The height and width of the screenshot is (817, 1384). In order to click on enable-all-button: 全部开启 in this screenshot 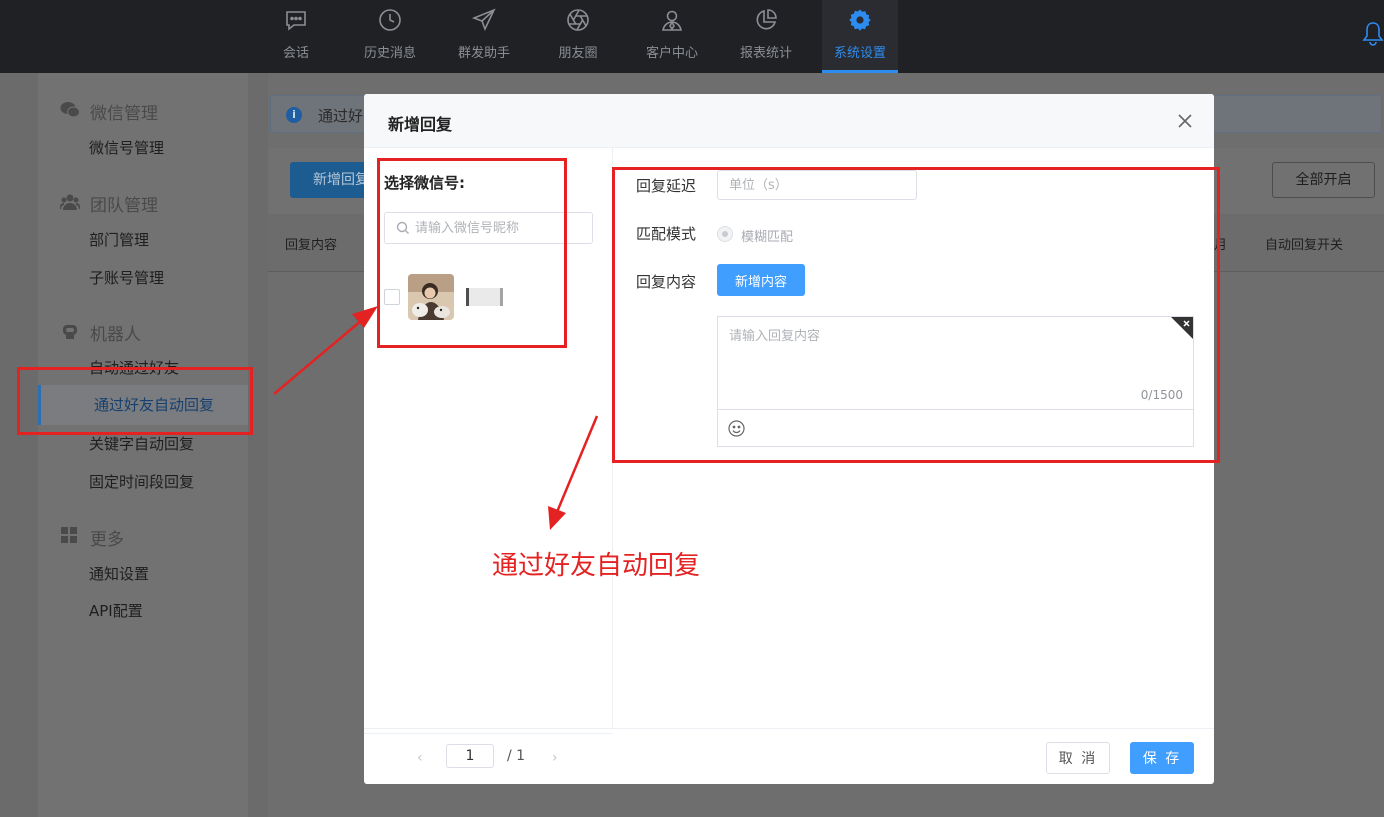, I will do `click(1323, 180)`.